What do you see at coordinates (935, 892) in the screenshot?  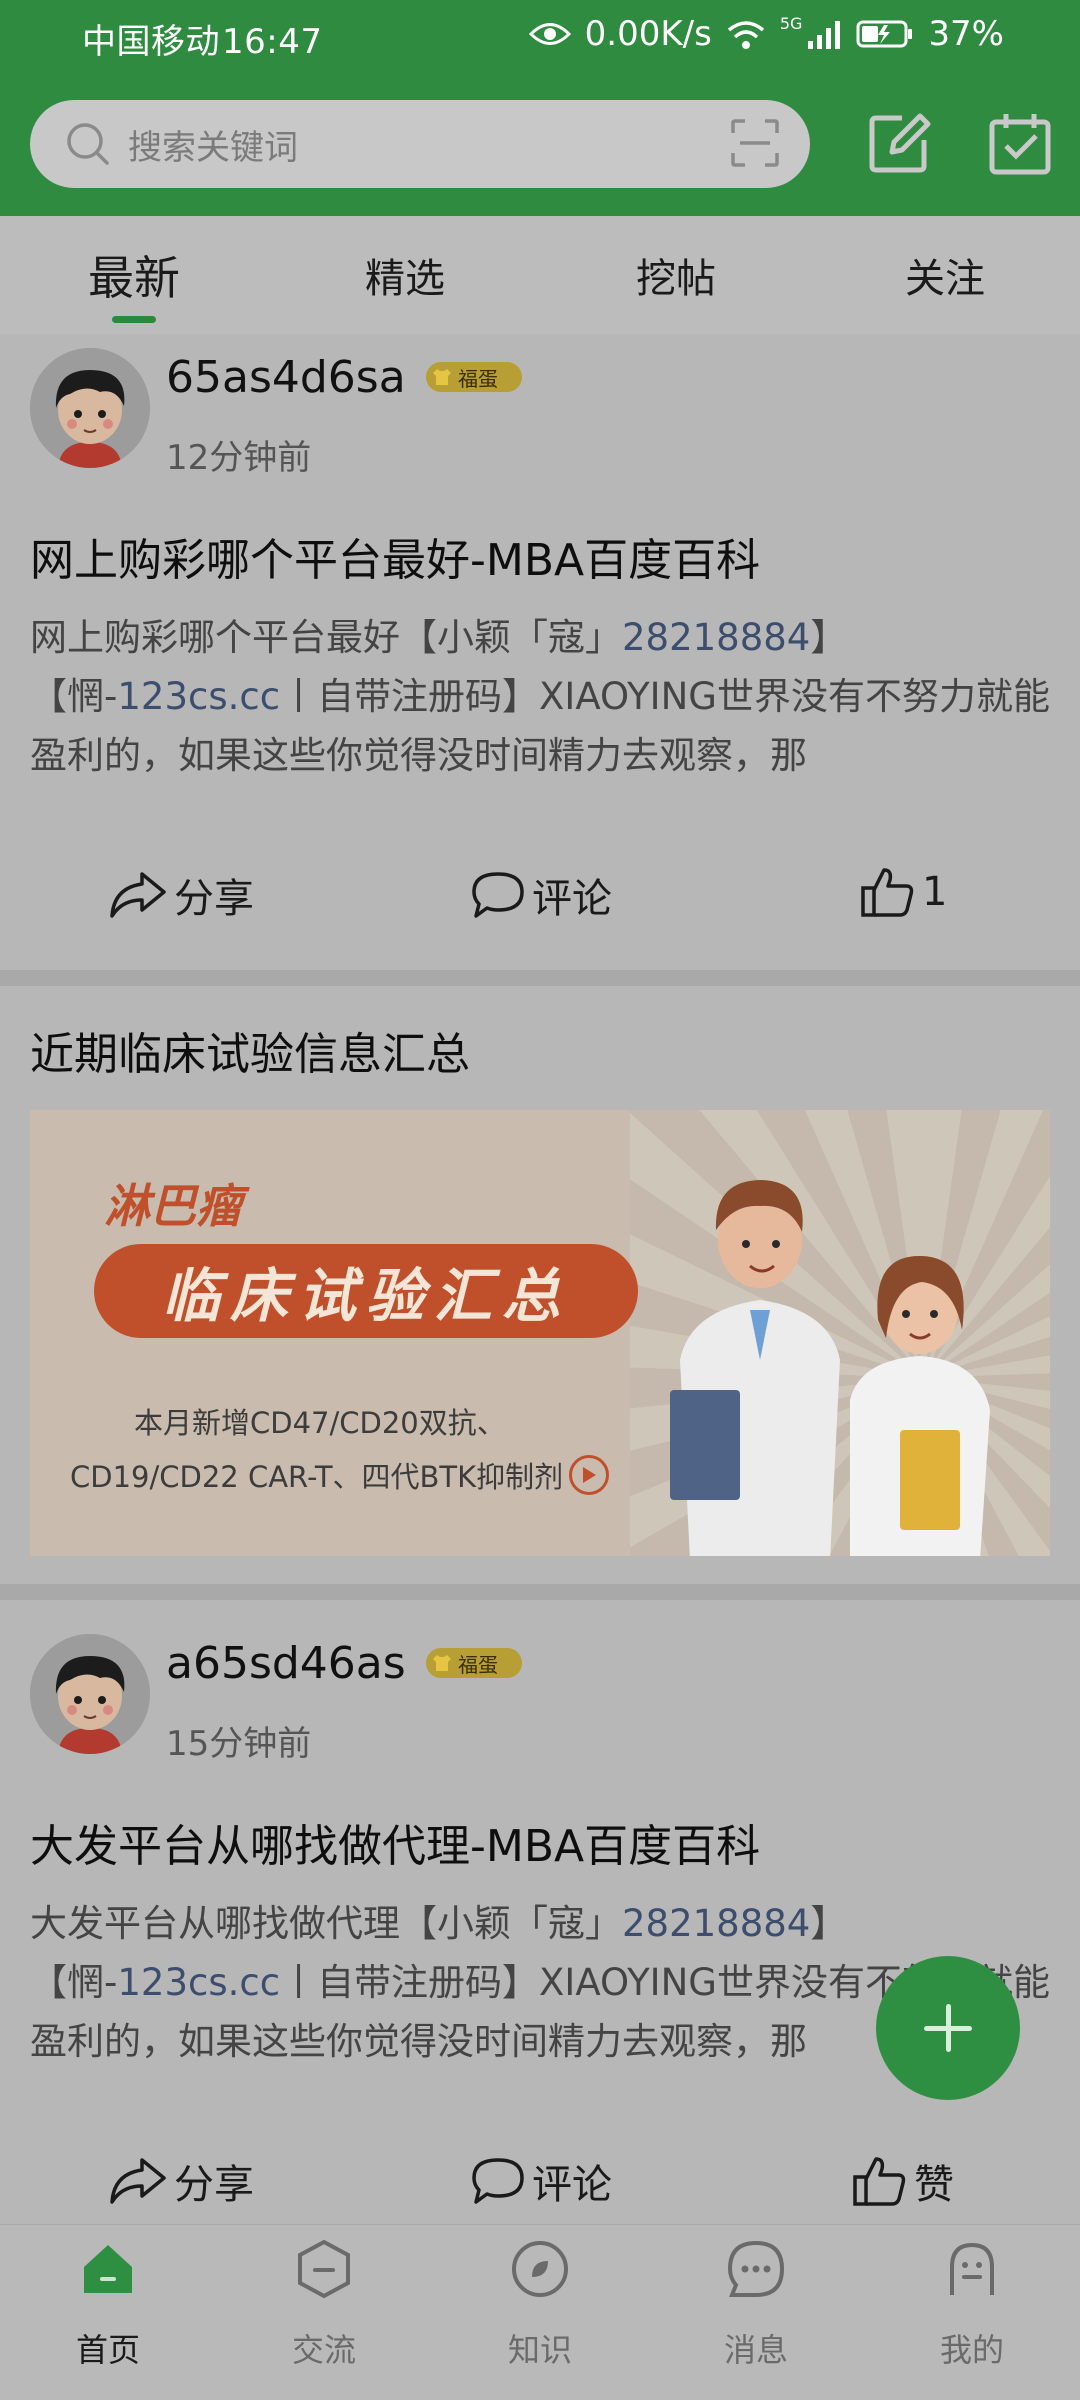 I see `like-count: 1` at bounding box center [935, 892].